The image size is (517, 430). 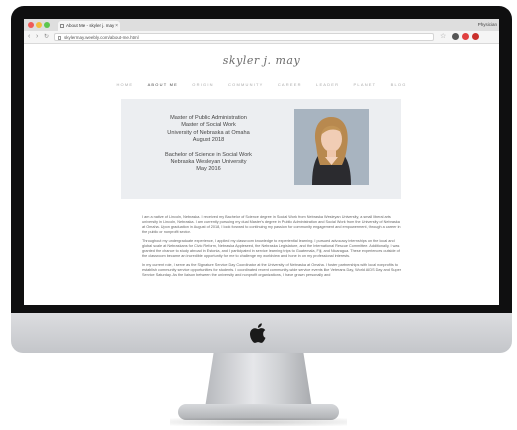 What do you see at coordinates (208, 154) in the screenshot?
I see `degree-line: Bachelor of Science in Social Work` at bounding box center [208, 154].